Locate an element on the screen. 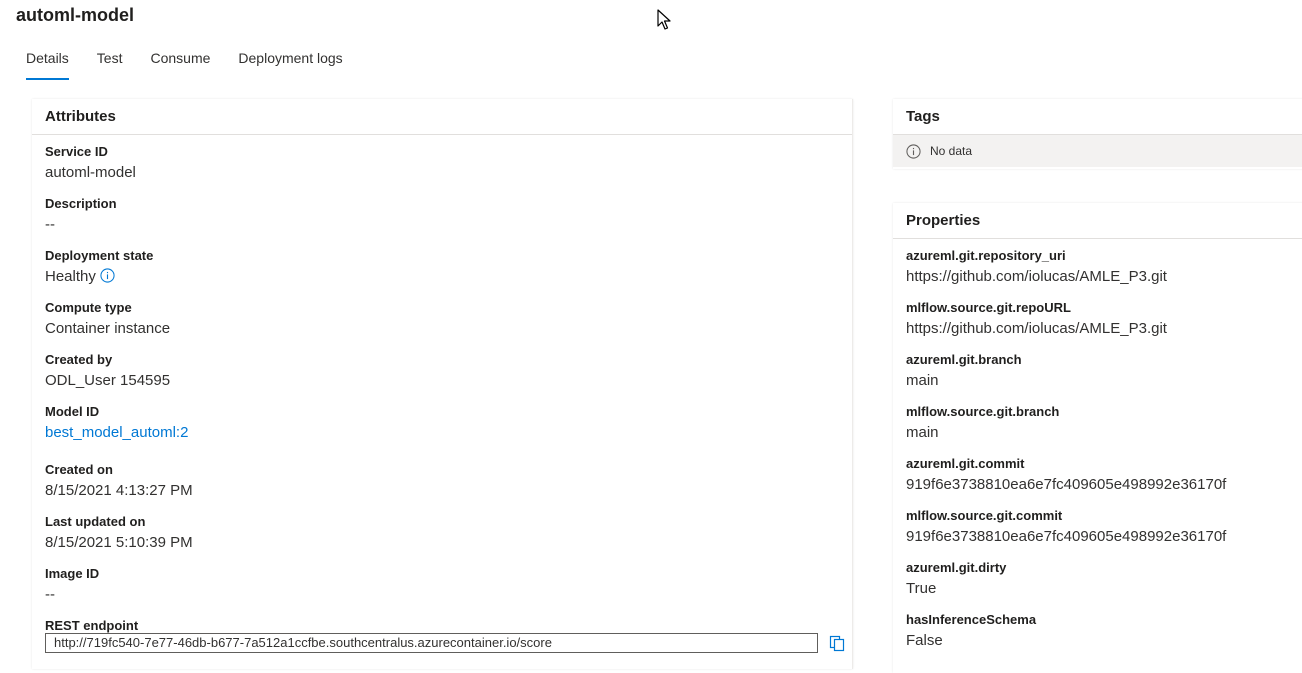  service-id-field: Service ID automl-model is located at coordinates (90, 163).